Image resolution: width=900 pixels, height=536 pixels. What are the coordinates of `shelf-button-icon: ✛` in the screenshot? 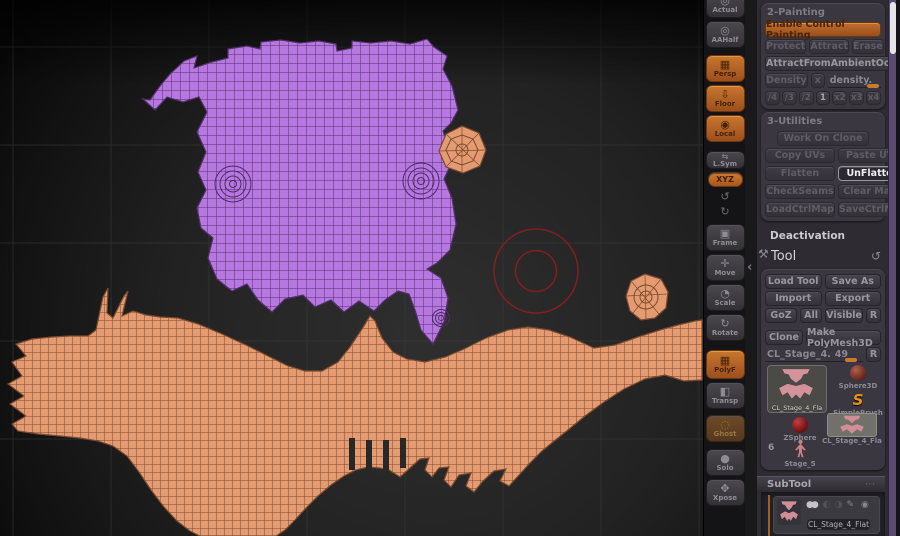 It's located at (725, 263).